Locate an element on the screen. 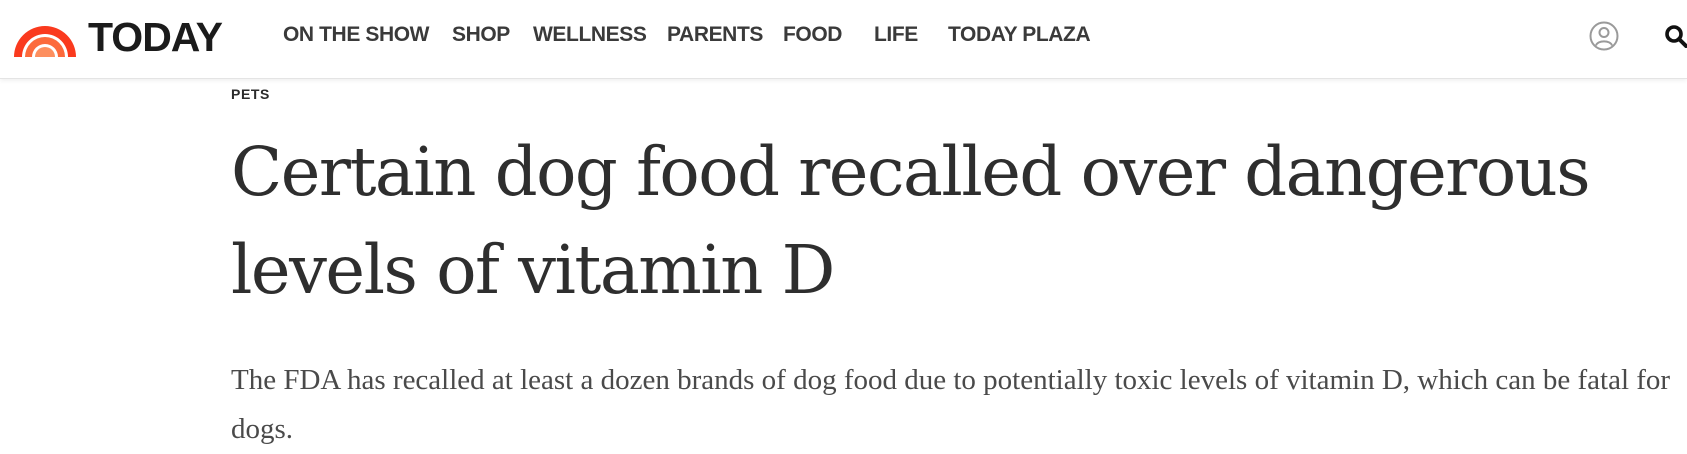  nav-life: LIFE is located at coordinates (896, 35).